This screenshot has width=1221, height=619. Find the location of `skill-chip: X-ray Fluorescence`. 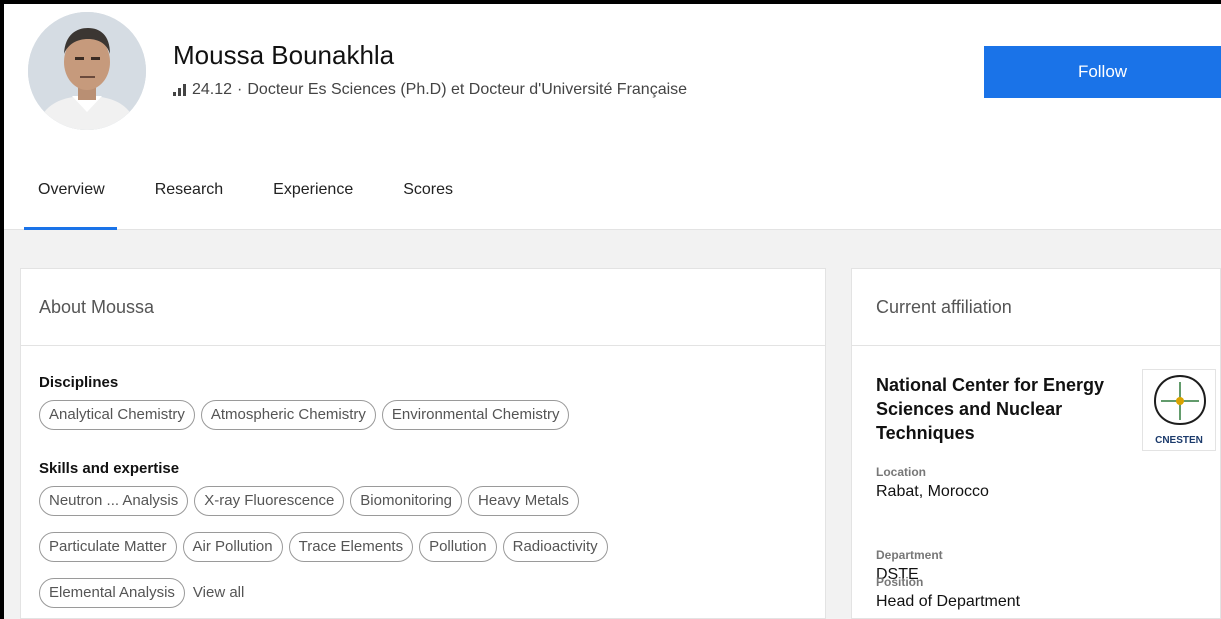

skill-chip: X-ray Fluorescence is located at coordinates (269, 501).